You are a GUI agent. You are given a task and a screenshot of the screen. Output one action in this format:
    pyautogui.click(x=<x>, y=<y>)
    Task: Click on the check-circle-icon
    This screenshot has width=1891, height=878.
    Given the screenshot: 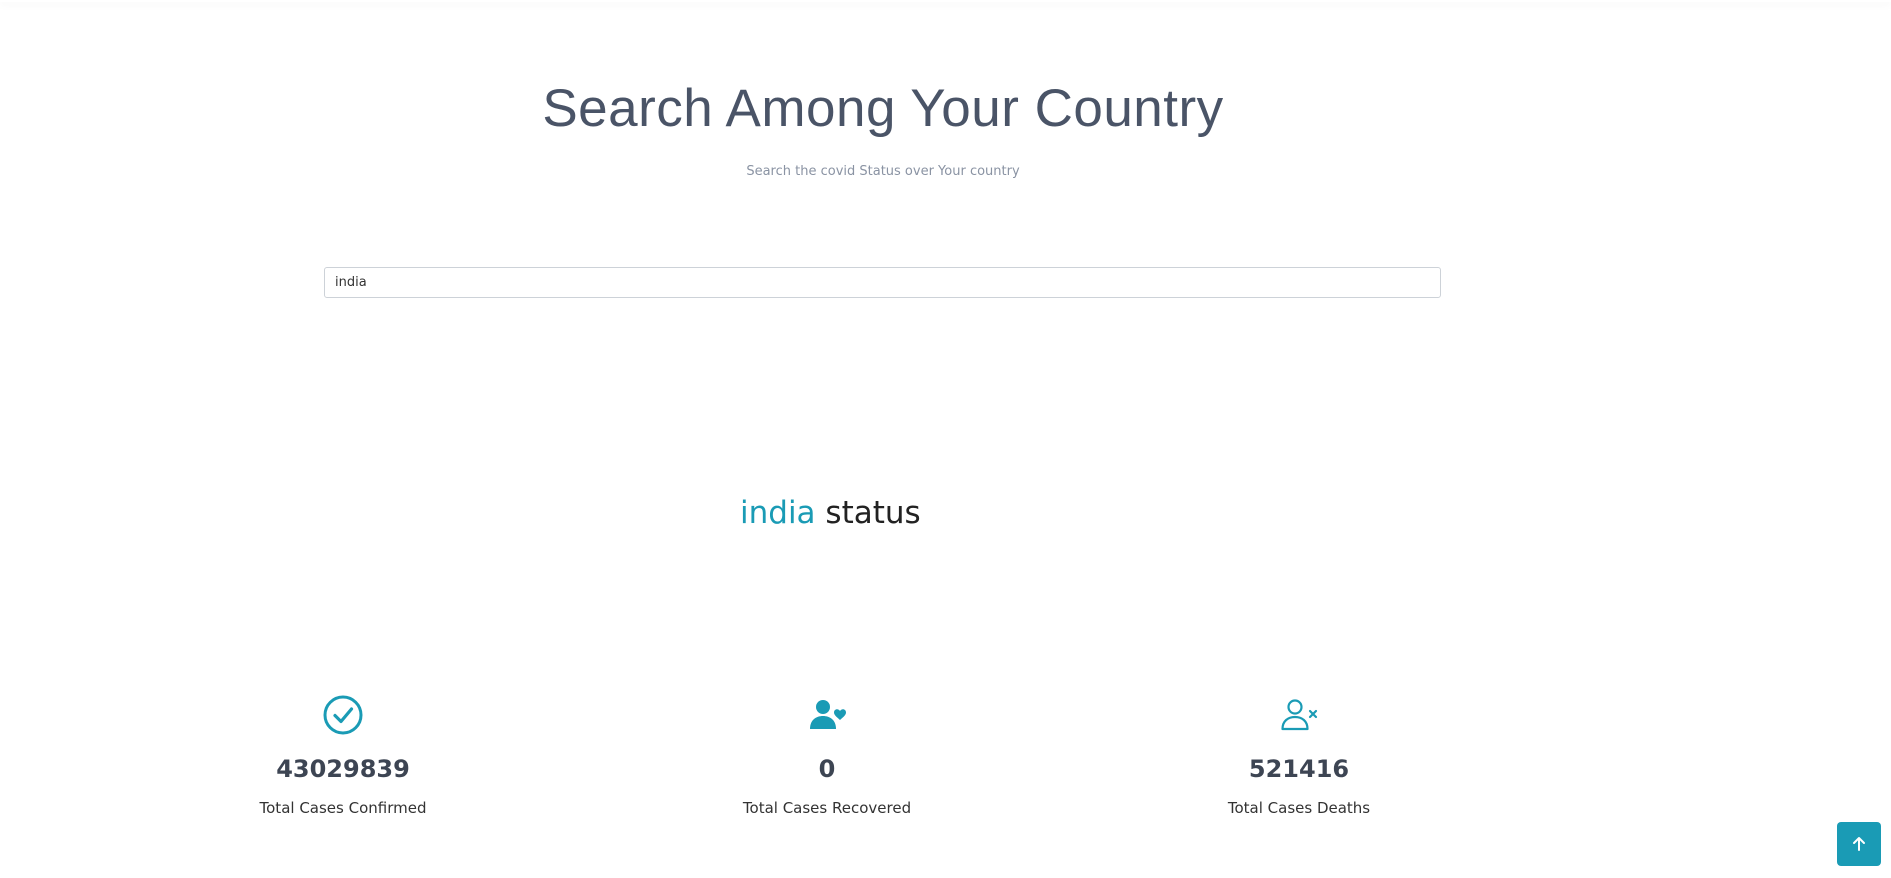 What is the action you would take?
    pyautogui.click(x=343, y=715)
    